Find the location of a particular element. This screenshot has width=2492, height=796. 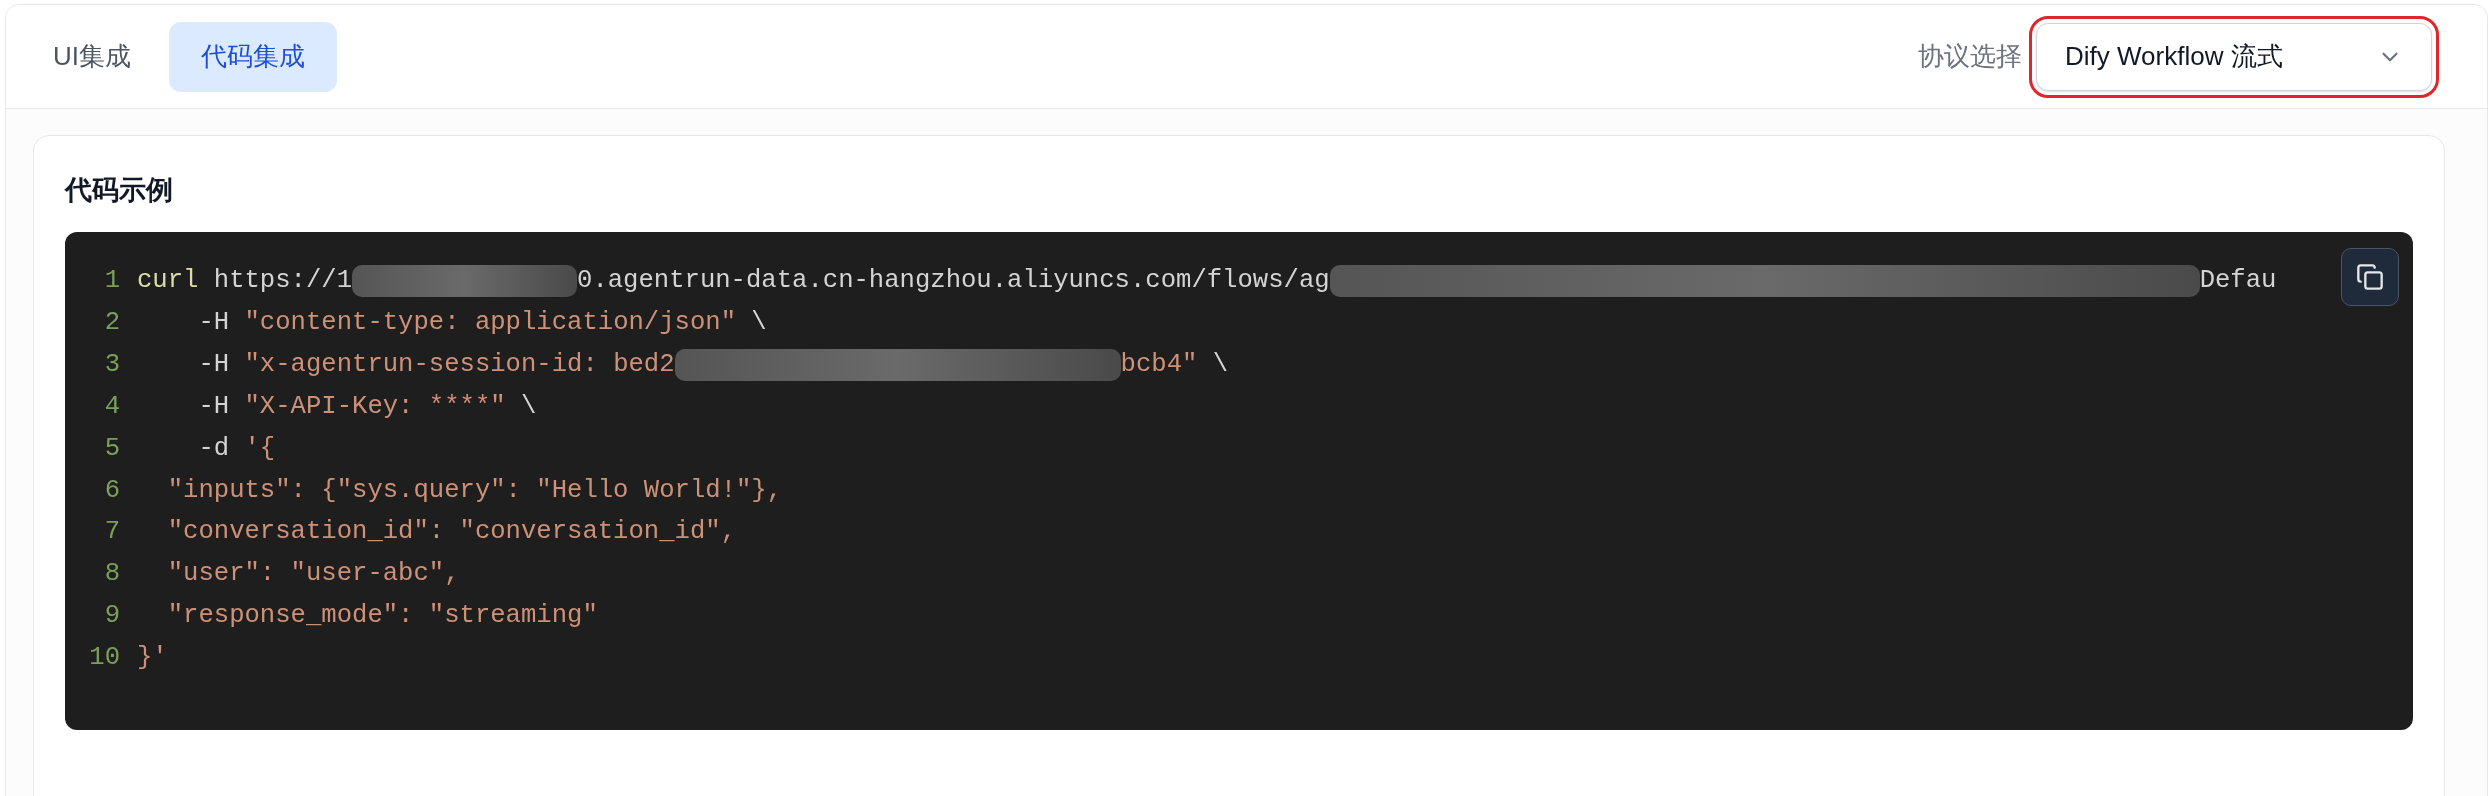

copy-icon is located at coordinates (2370, 277).